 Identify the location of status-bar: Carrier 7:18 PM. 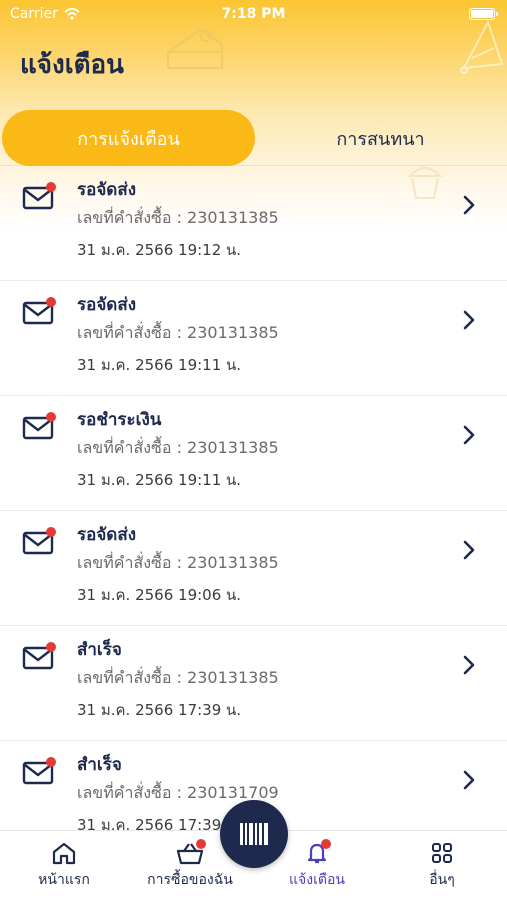
(253, 14).